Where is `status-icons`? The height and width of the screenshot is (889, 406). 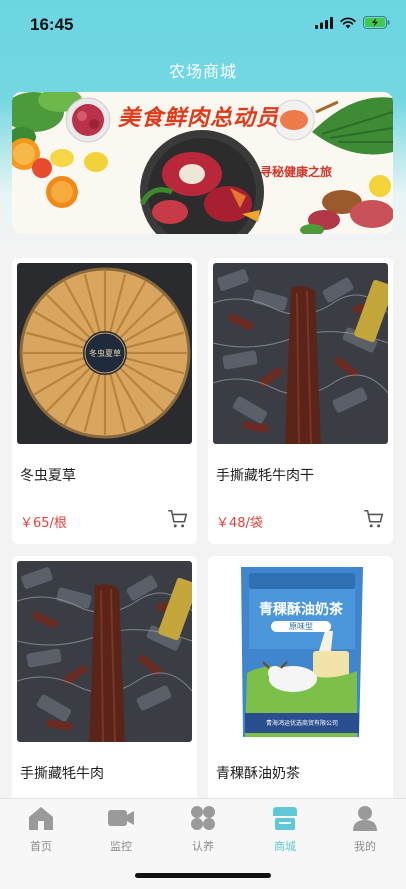
status-icons is located at coordinates (352, 22).